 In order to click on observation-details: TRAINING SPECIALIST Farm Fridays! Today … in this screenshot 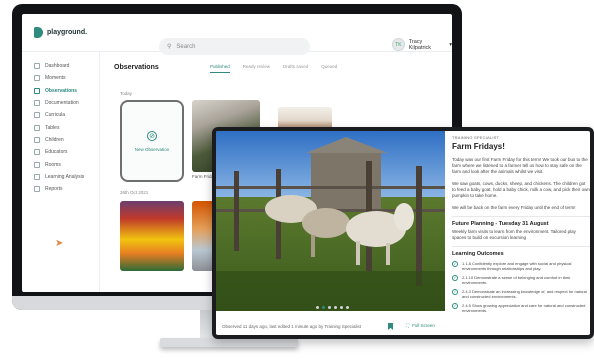, I will do `click(521, 233)`.